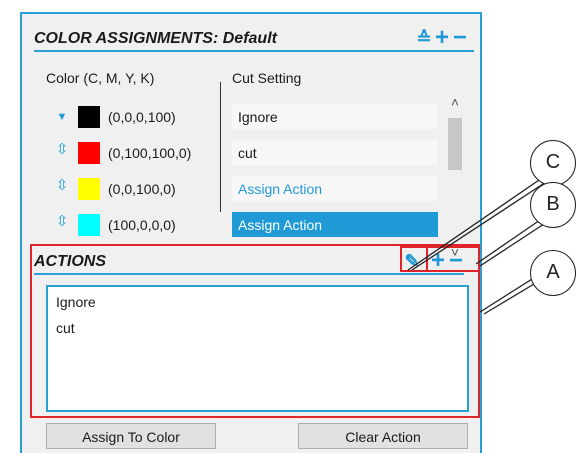  What do you see at coordinates (553, 163) in the screenshot?
I see `callout-c: C` at bounding box center [553, 163].